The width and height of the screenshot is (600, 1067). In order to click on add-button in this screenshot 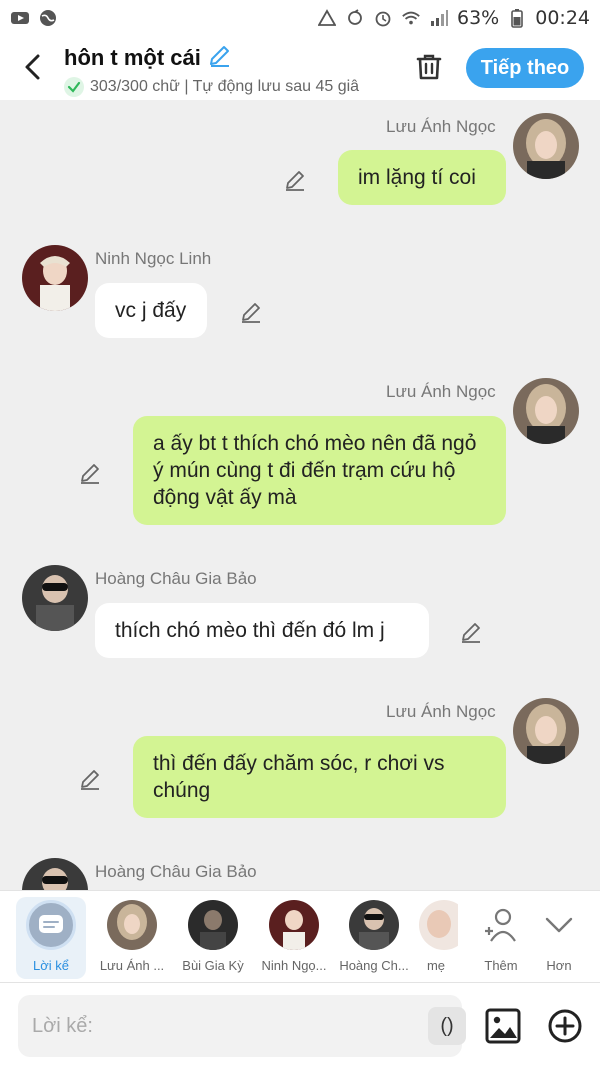, I will do `click(565, 1026)`.